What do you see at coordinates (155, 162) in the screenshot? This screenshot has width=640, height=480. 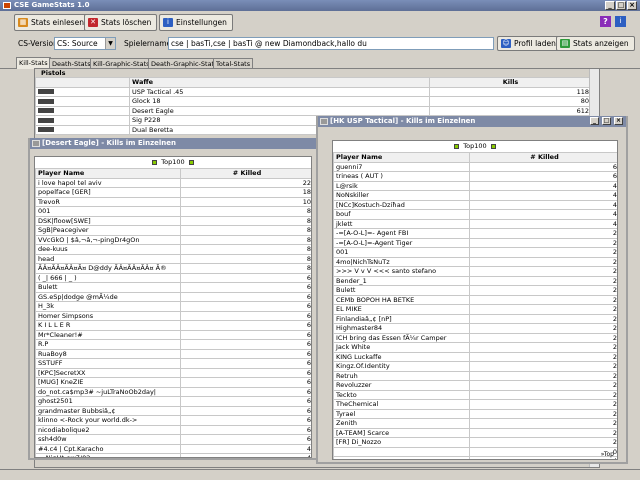 I see `square-icon` at bounding box center [155, 162].